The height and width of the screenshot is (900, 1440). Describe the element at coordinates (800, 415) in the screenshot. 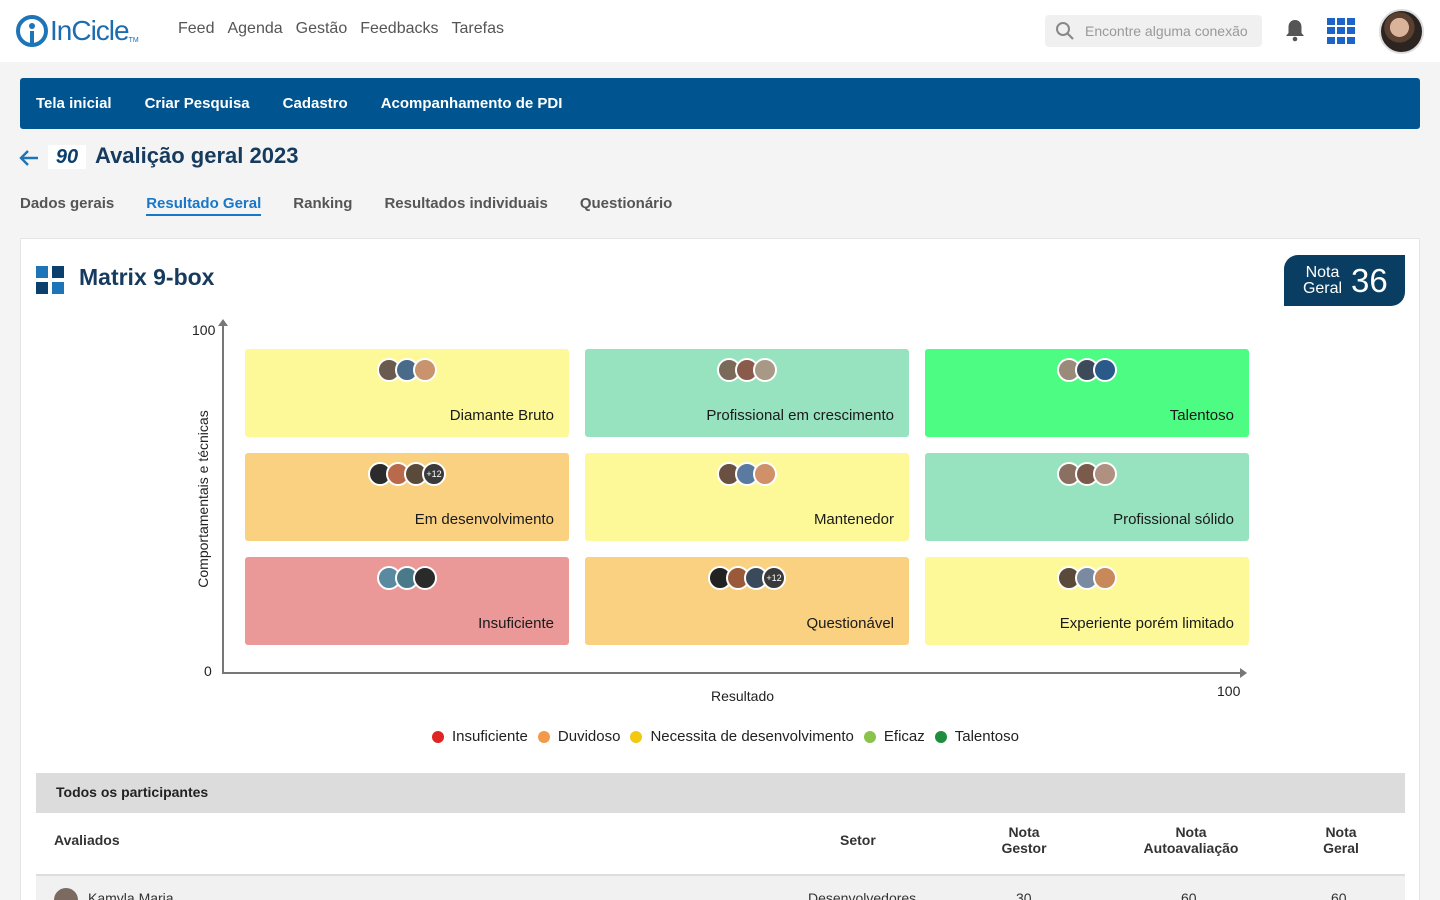

I see `matrix-box-label: Profissional em crescimento` at that location.